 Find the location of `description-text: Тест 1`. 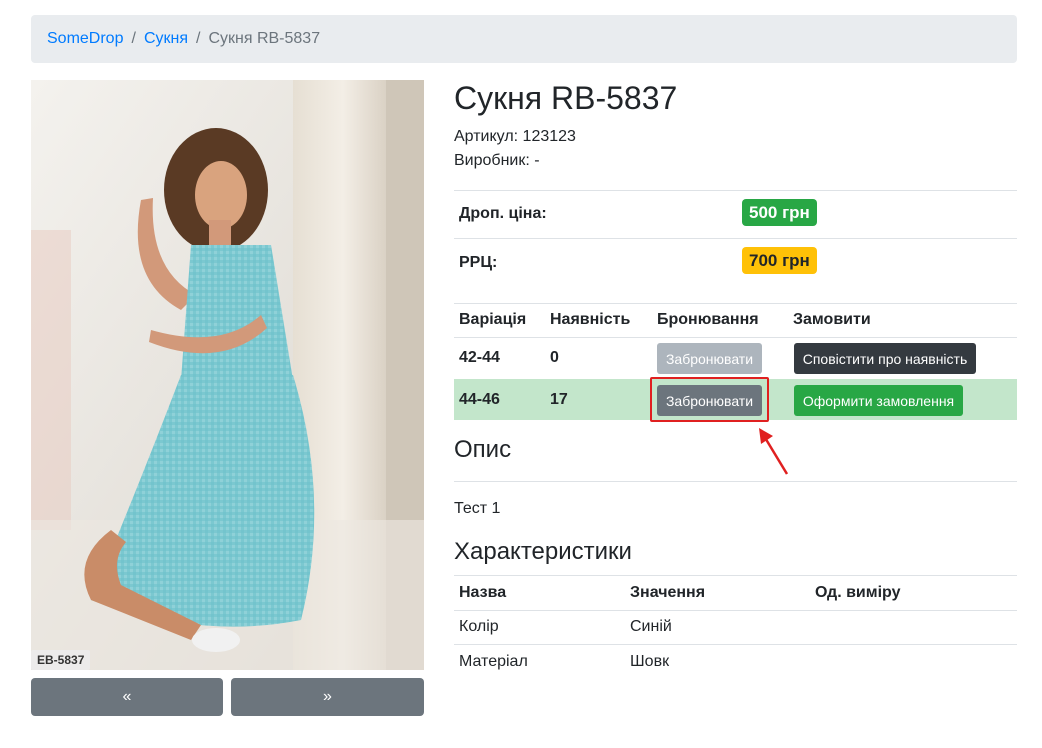

description-text: Тест 1 is located at coordinates (477, 508).